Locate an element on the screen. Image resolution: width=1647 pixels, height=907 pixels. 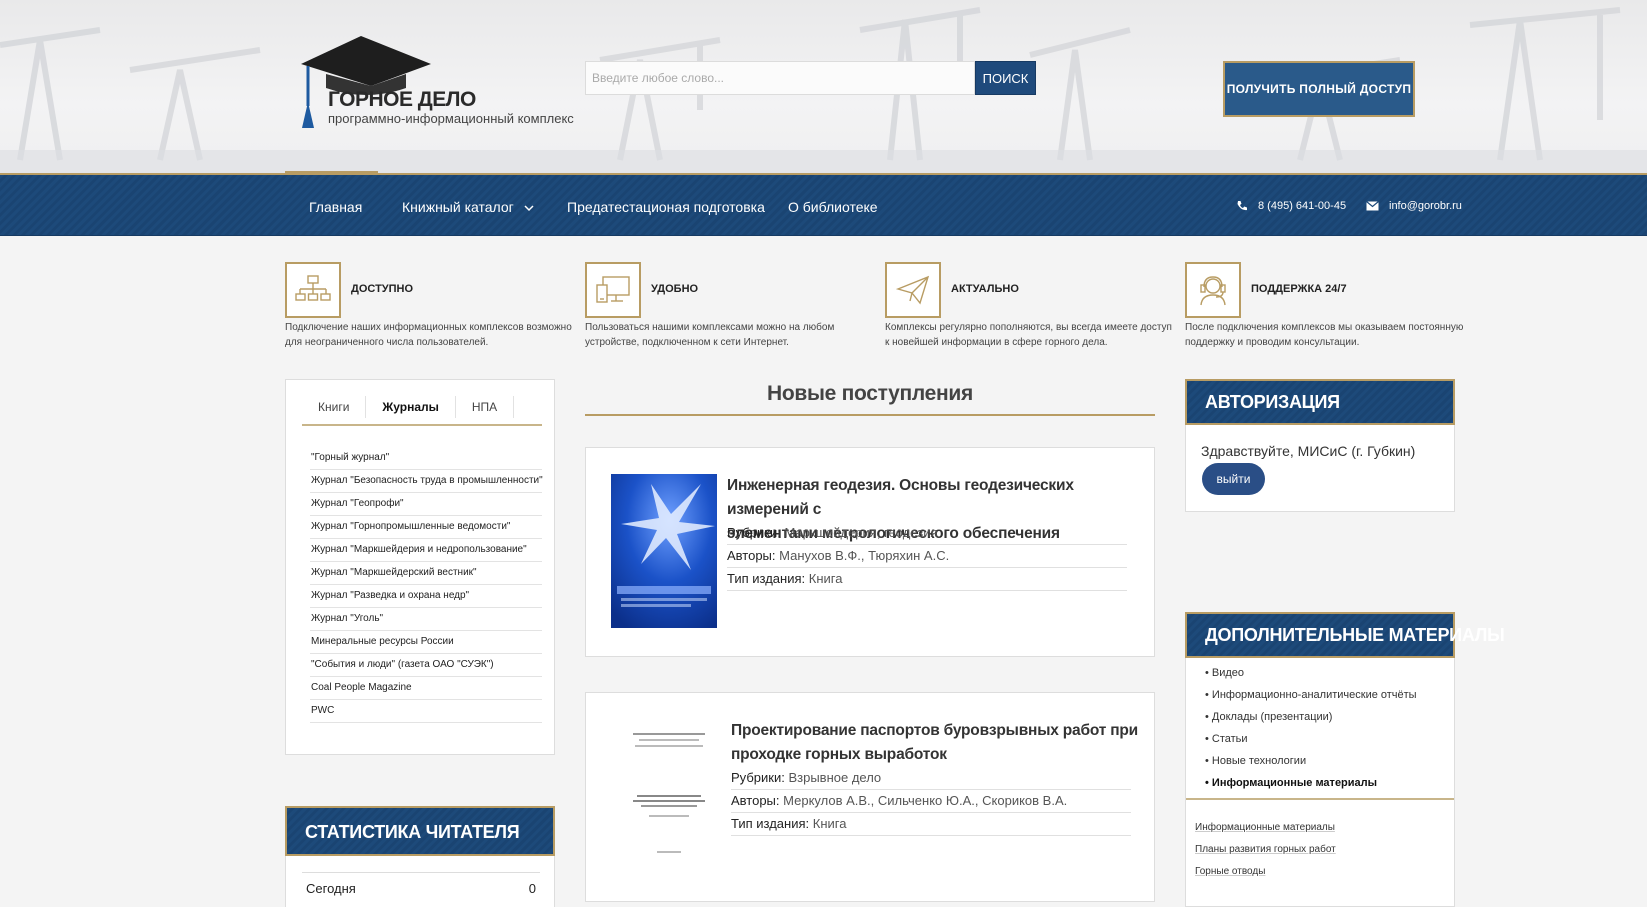
auth-title: АВТОРИЗАЦИЯ is located at coordinates (1320, 402).